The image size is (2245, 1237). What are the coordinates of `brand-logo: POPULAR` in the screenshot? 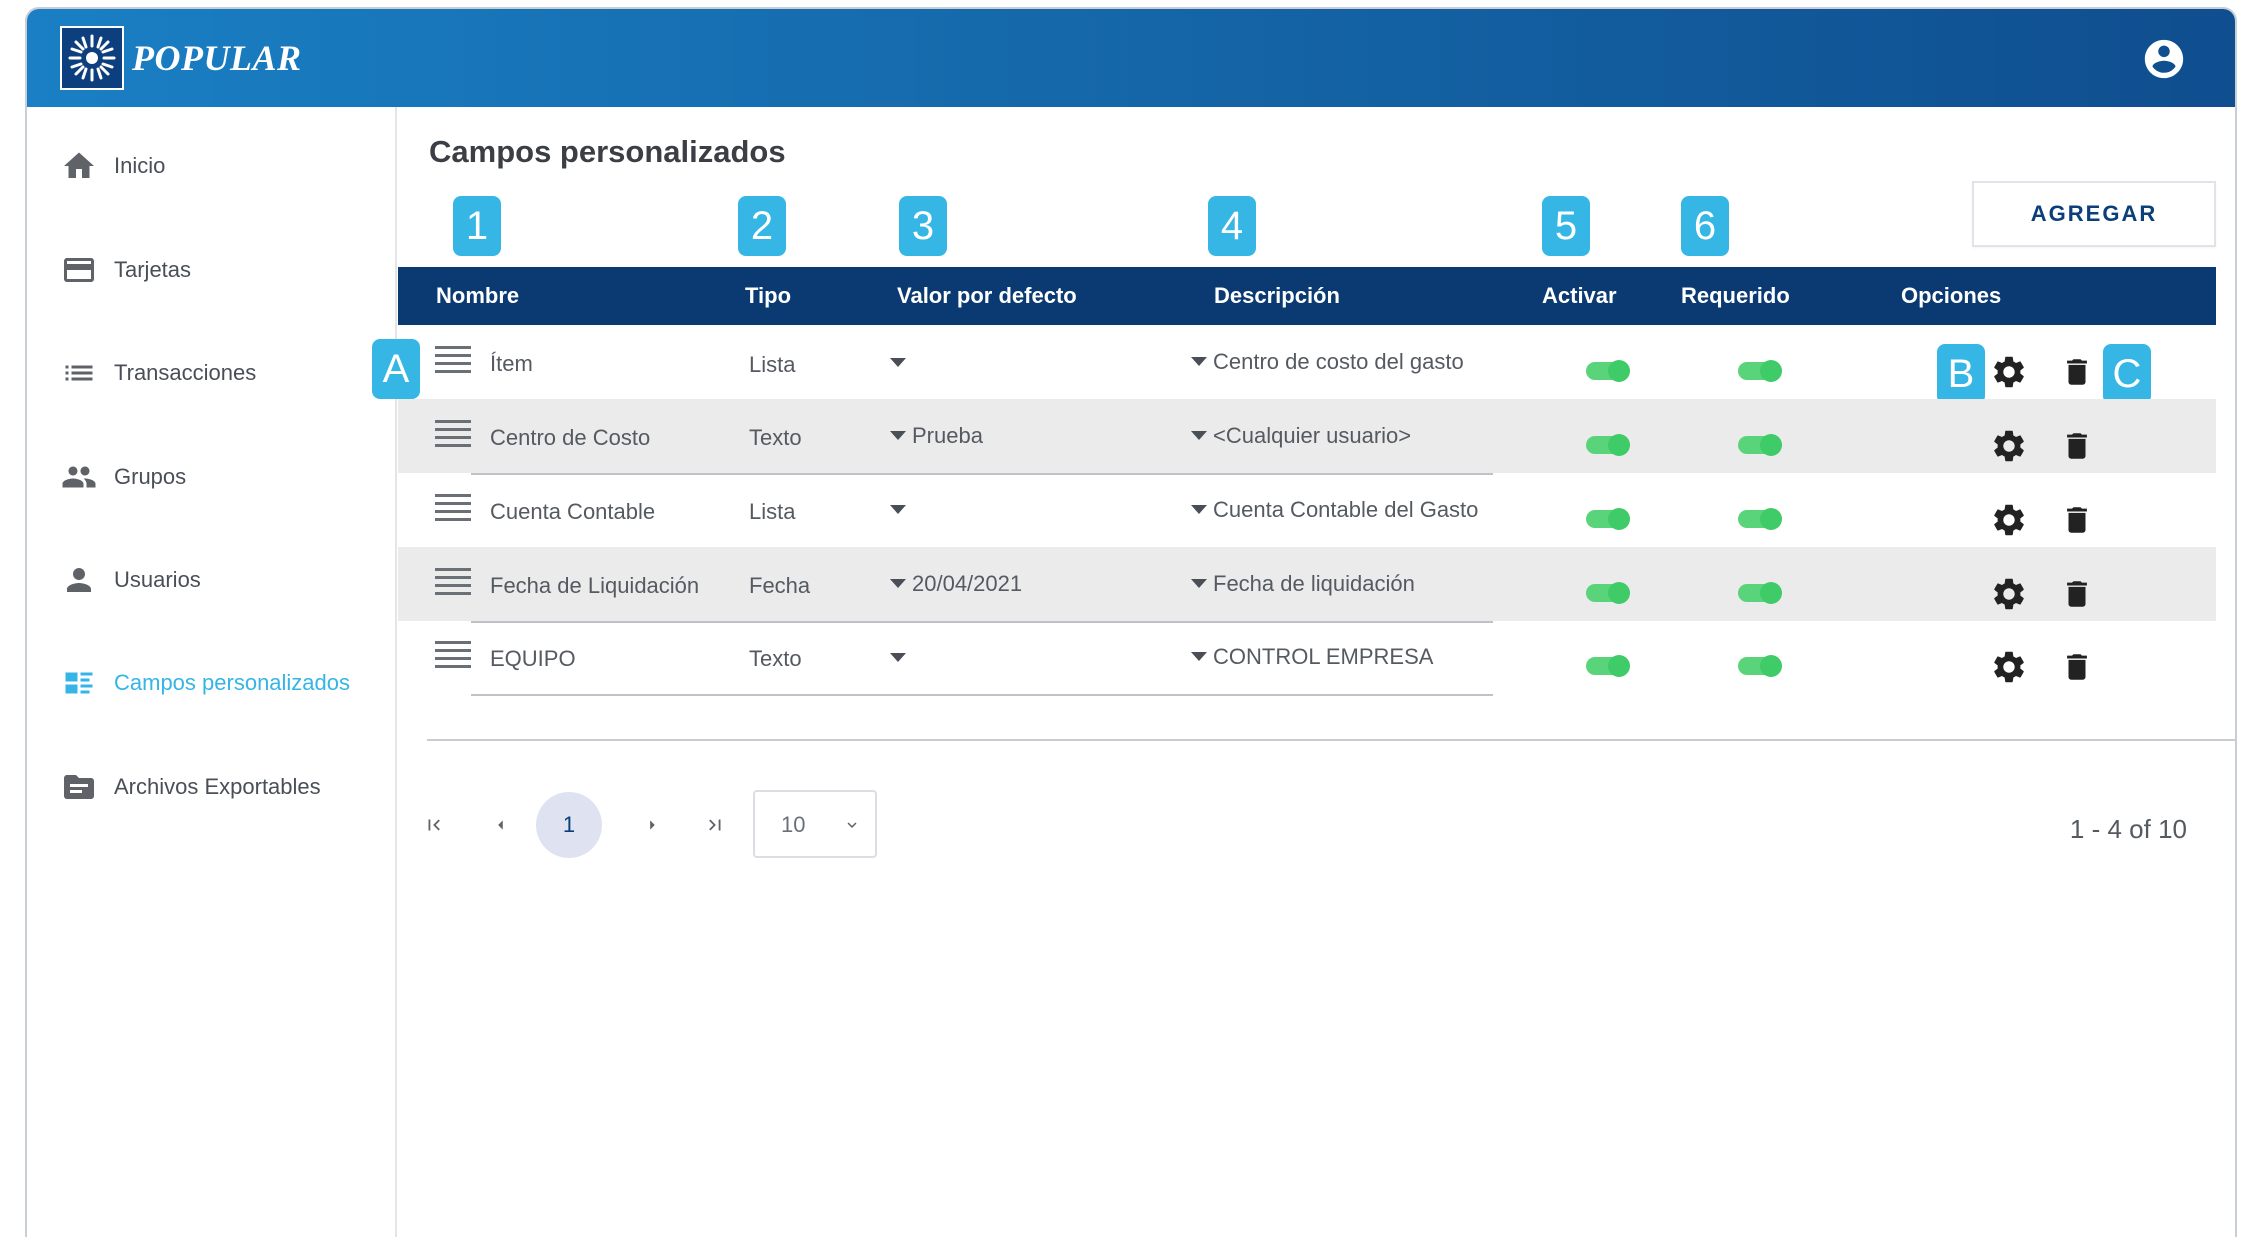 It's located at (181, 58).